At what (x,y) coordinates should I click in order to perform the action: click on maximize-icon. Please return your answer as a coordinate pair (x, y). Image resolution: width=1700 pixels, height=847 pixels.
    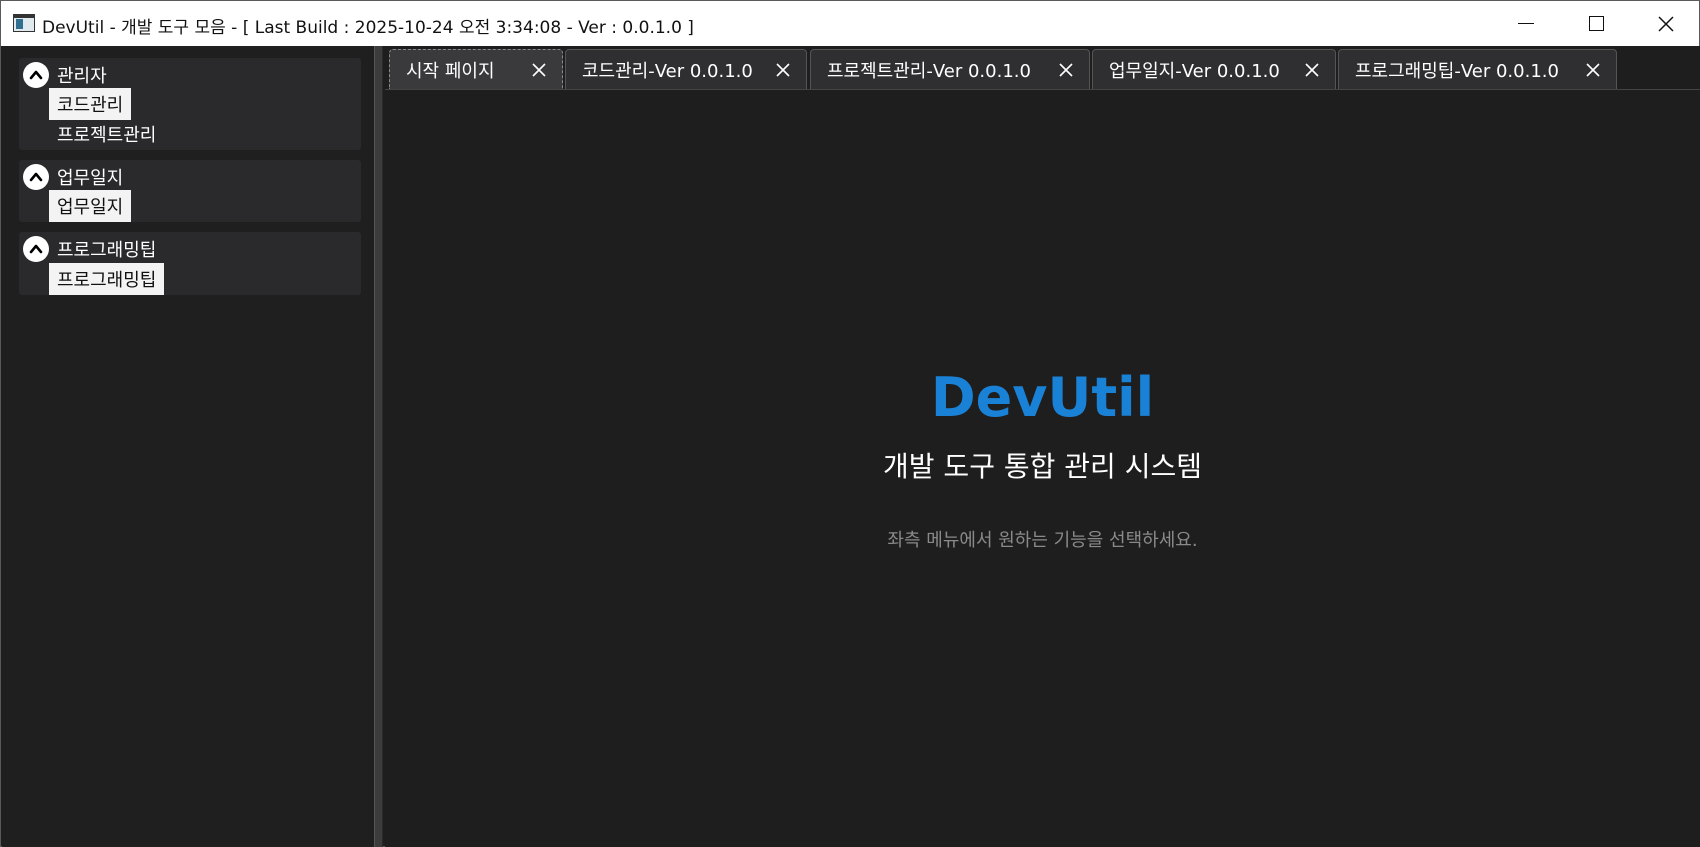
    Looking at the image, I should click on (1596, 23).